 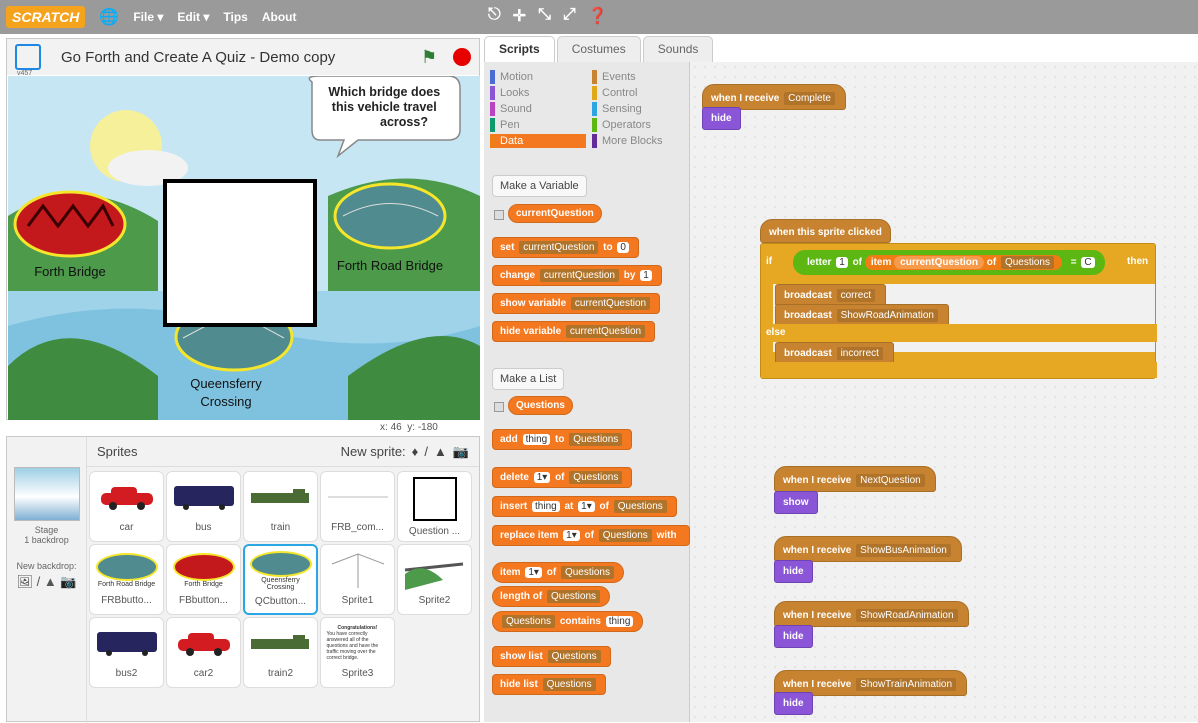 What do you see at coordinates (678, 49) in the screenshot?
I see `tab-sounds: Sounds` at bounding box center [678, 49].